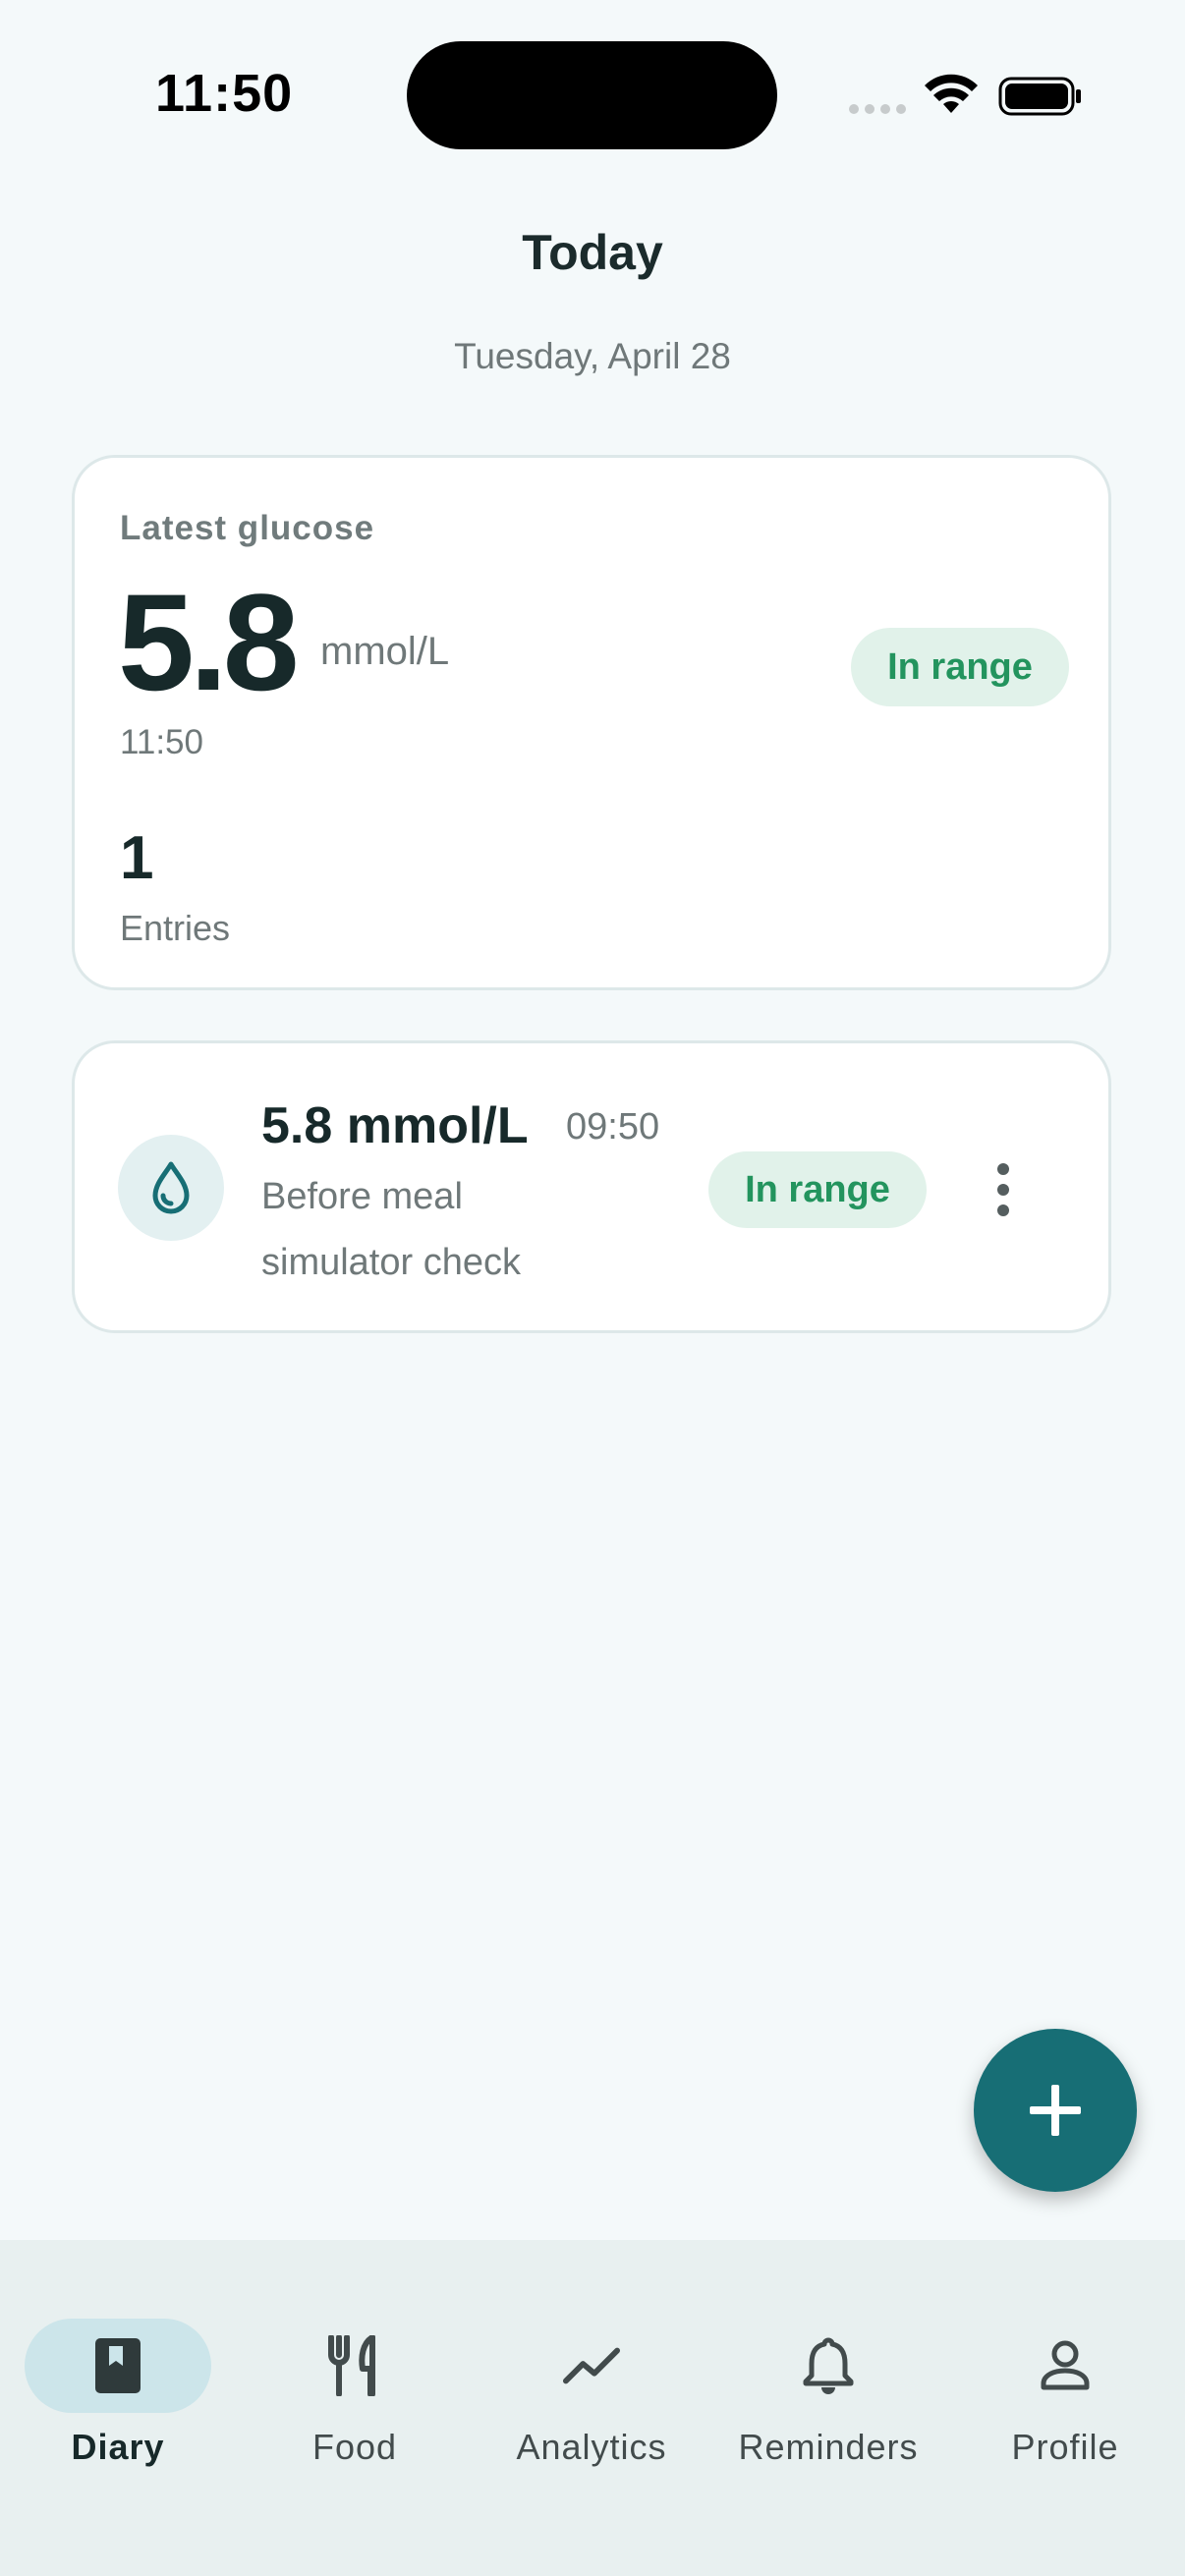 The width and height of the screenshot is (1185, 2576). Describe the element at coordinates (354, 2365) in the screenshot. I see `fork-knife-icon` at that location.